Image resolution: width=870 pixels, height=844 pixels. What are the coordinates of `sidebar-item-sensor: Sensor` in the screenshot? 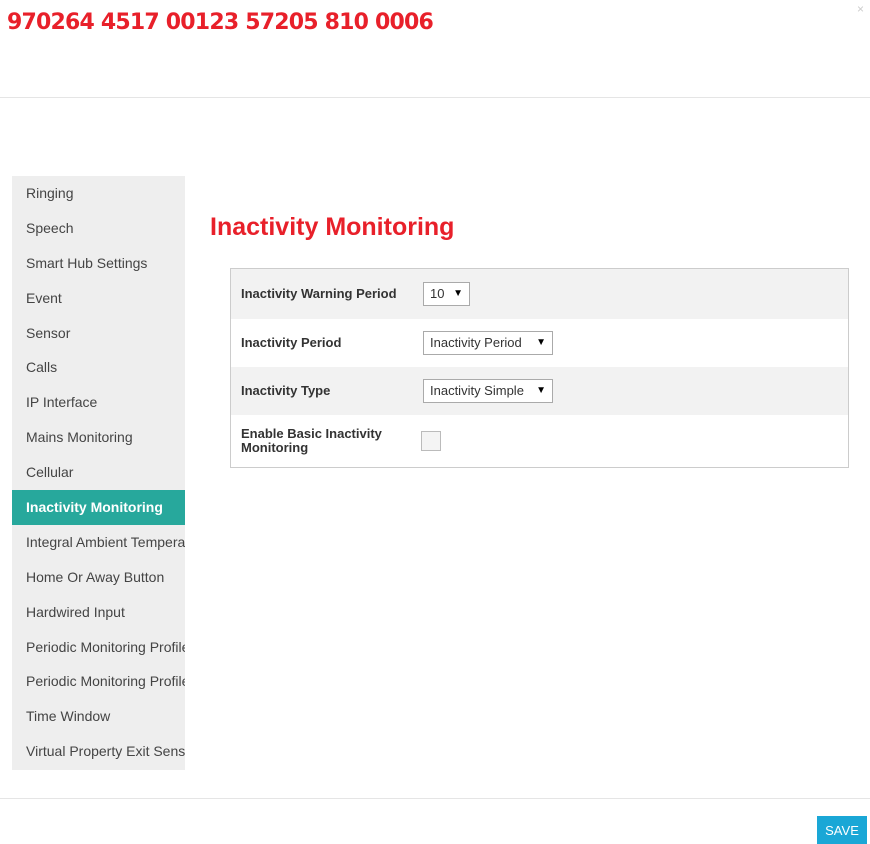 It's located at (98, 333).